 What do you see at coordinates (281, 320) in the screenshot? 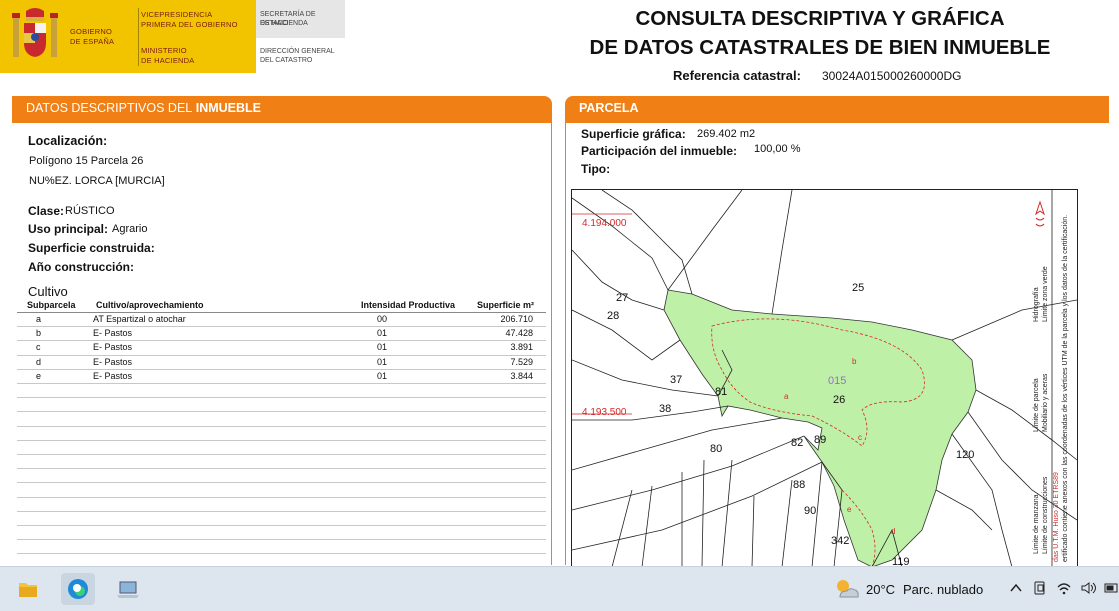
I see `table-row: a AT Espartizal o atochar 00 206.710` at bounding box center [281, 320].